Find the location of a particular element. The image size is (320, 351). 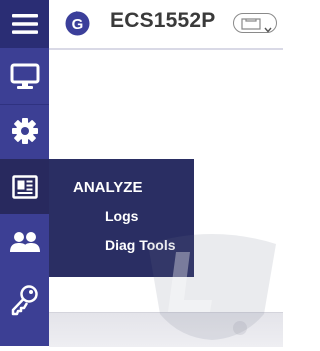

security-button is located at coordinates (24, 300).